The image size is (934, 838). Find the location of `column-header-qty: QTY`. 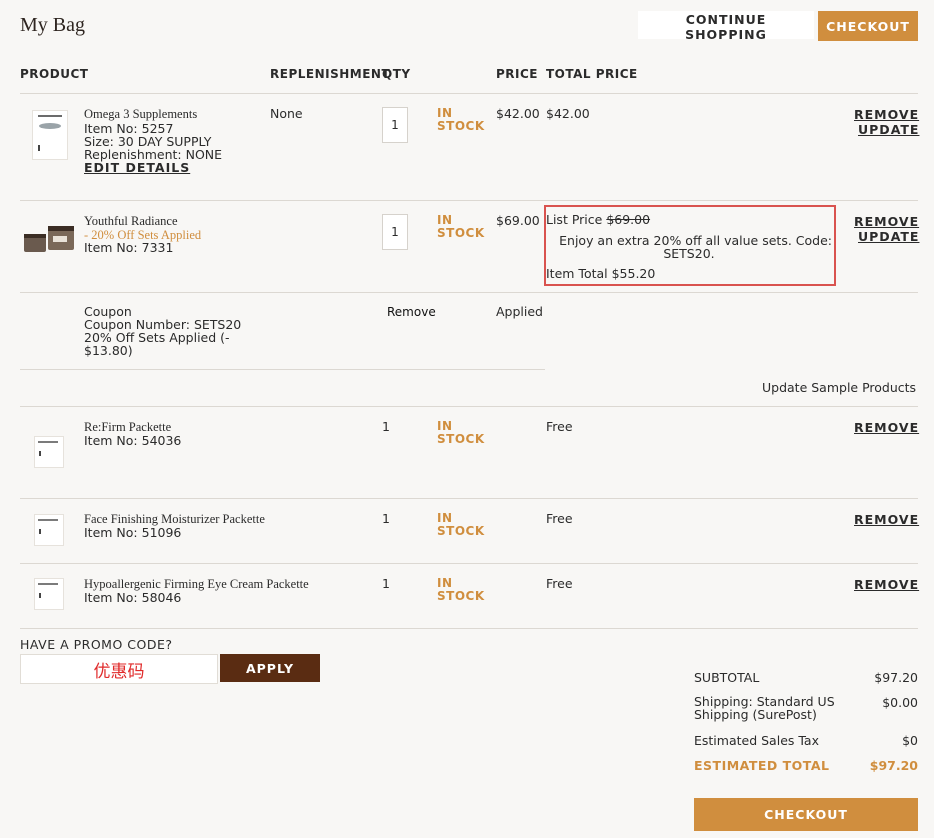

column-header-qty: QTY is located at coordinates (396, 74).